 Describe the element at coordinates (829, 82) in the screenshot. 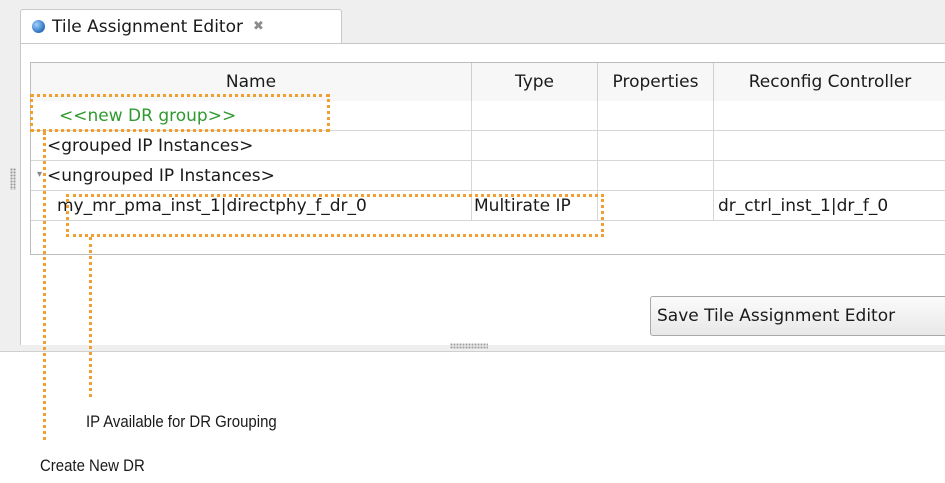

I see `column-header-reconfig-controller: Reconfig Controller` at that location.